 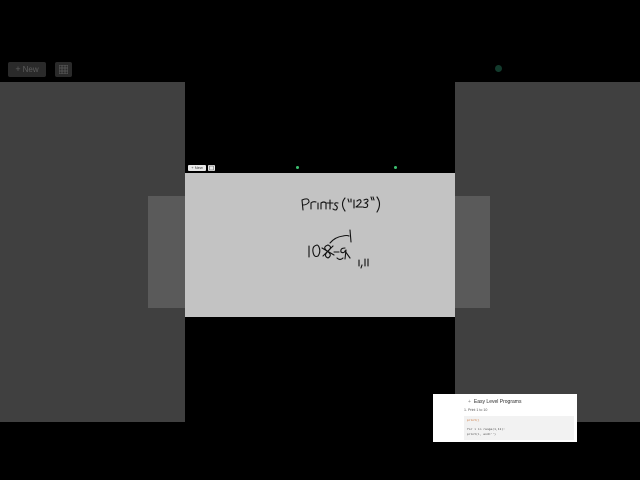 What do you see at coordinates (497, 402) in the screenshot?
I see `slide-title-text: Easy Level Programs` at bounding box center [497, 402].